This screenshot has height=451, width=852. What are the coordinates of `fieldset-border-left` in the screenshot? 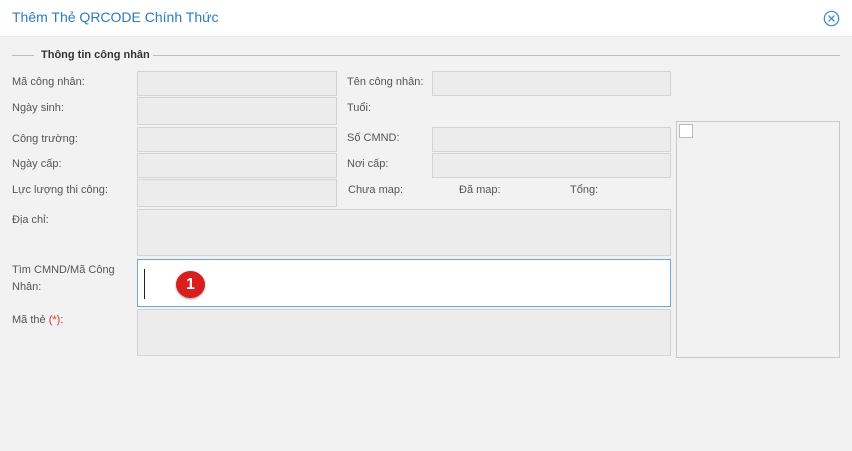 It's located at (23, 55).